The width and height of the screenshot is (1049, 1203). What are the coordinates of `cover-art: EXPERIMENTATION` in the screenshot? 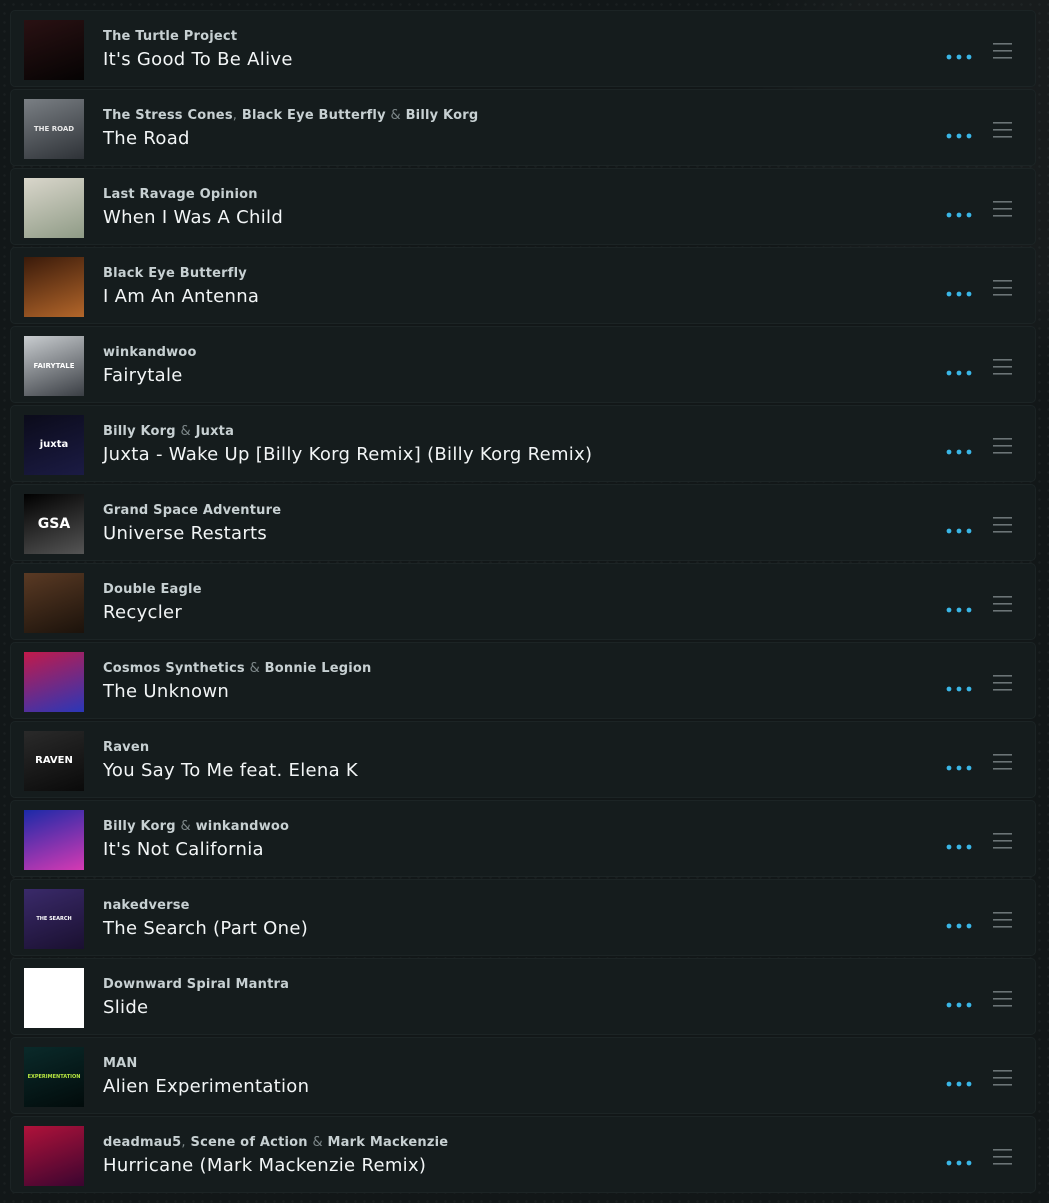 It's located at (54, 1077).